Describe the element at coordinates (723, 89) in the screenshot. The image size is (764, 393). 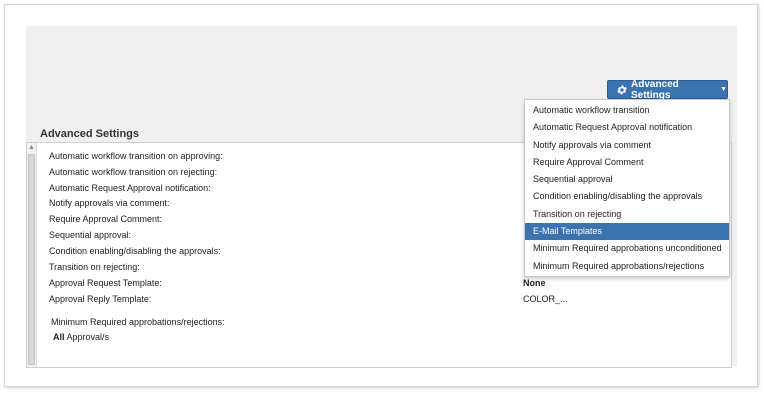
I see `chevron-down-icon: ▼` at that location.